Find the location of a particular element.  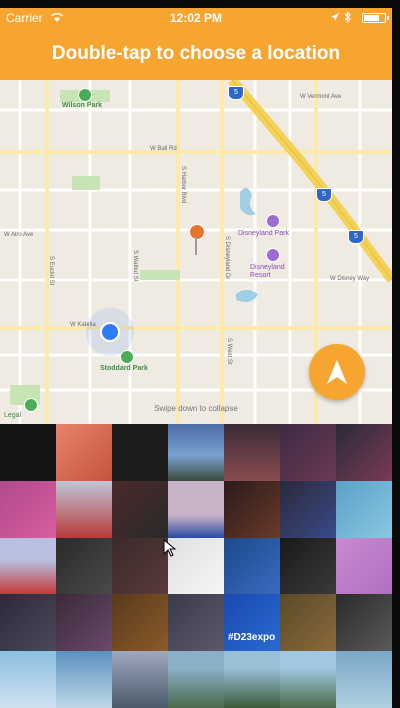

street-label: W Vermont Ave is located at coordinates (321, 97).